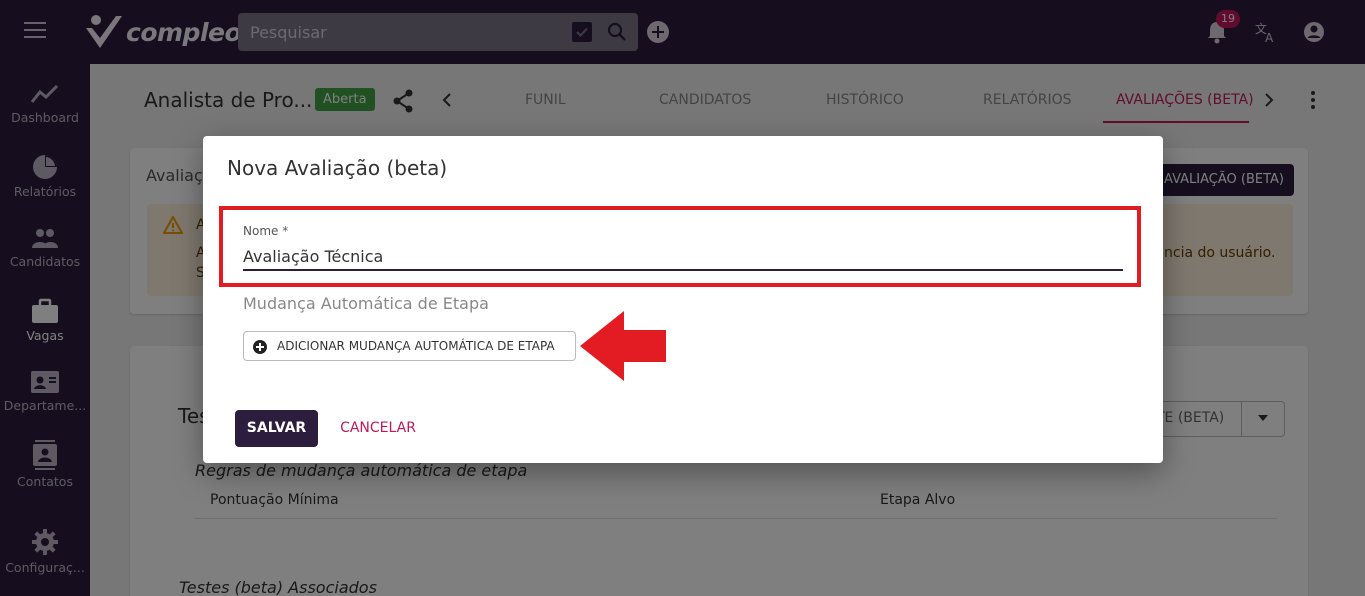 The height and width of the screenshot is (596, 1365). Describe the element at coordinates (366, 303) in the screenshot. I see `auto-stage-label: Mudança Automática de Etapa` at that location.